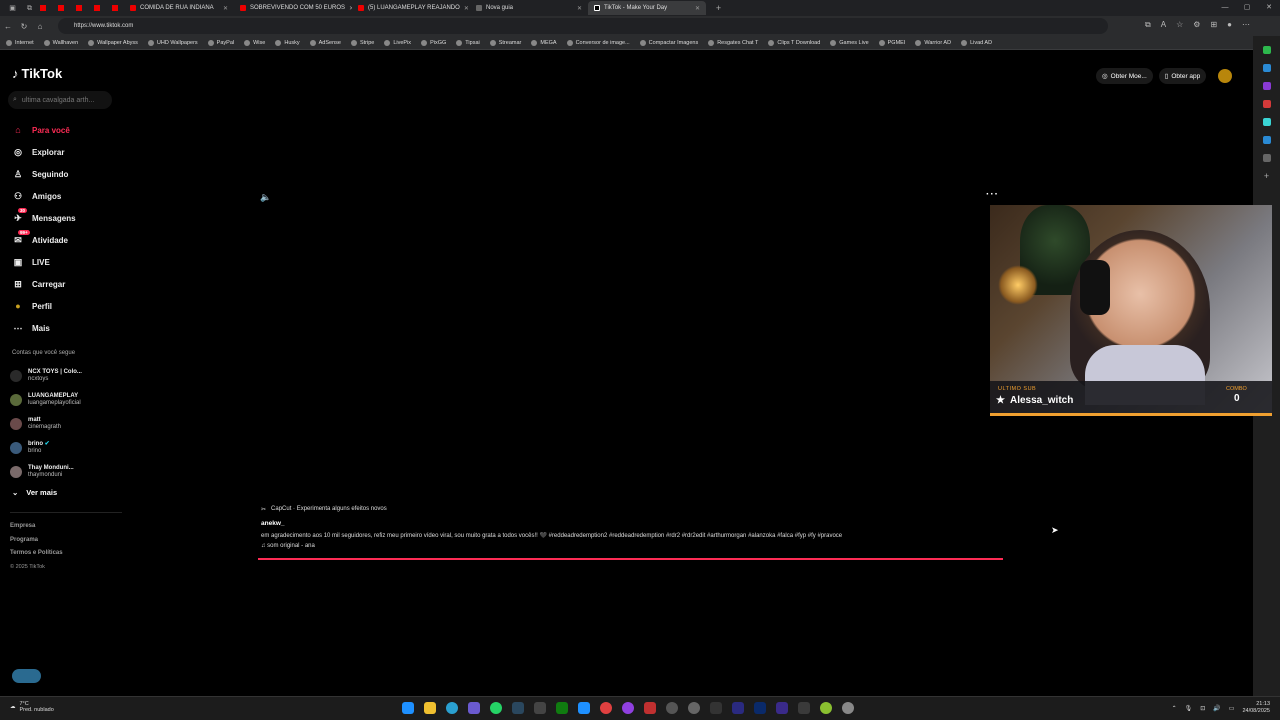  Describe the element at coordinates (579, 8) in the screenshot. I see `close-icon: ✕` at that location.